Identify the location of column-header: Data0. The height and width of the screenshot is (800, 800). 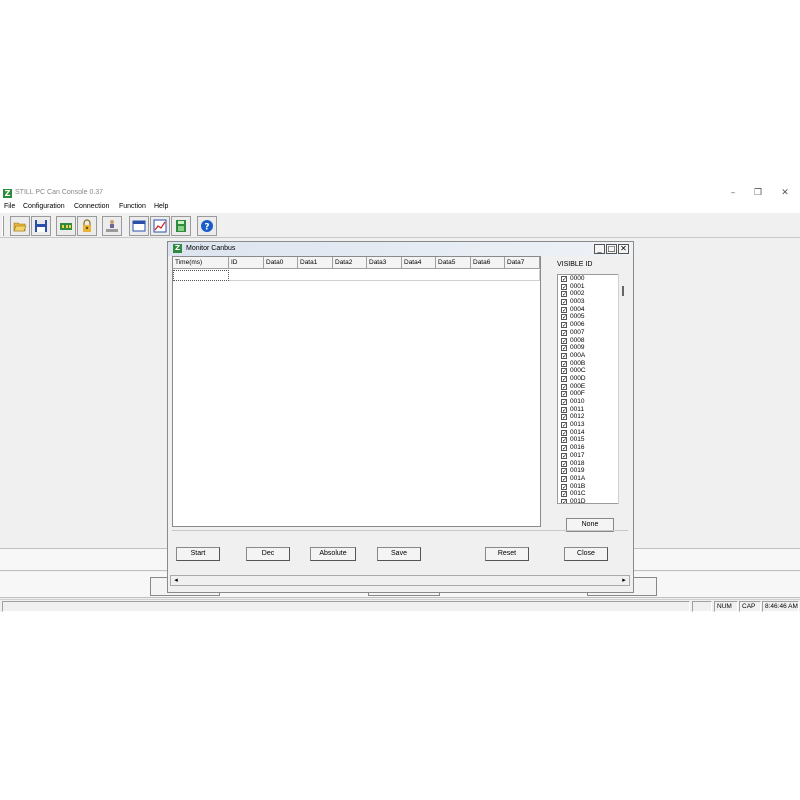
(281, 263).